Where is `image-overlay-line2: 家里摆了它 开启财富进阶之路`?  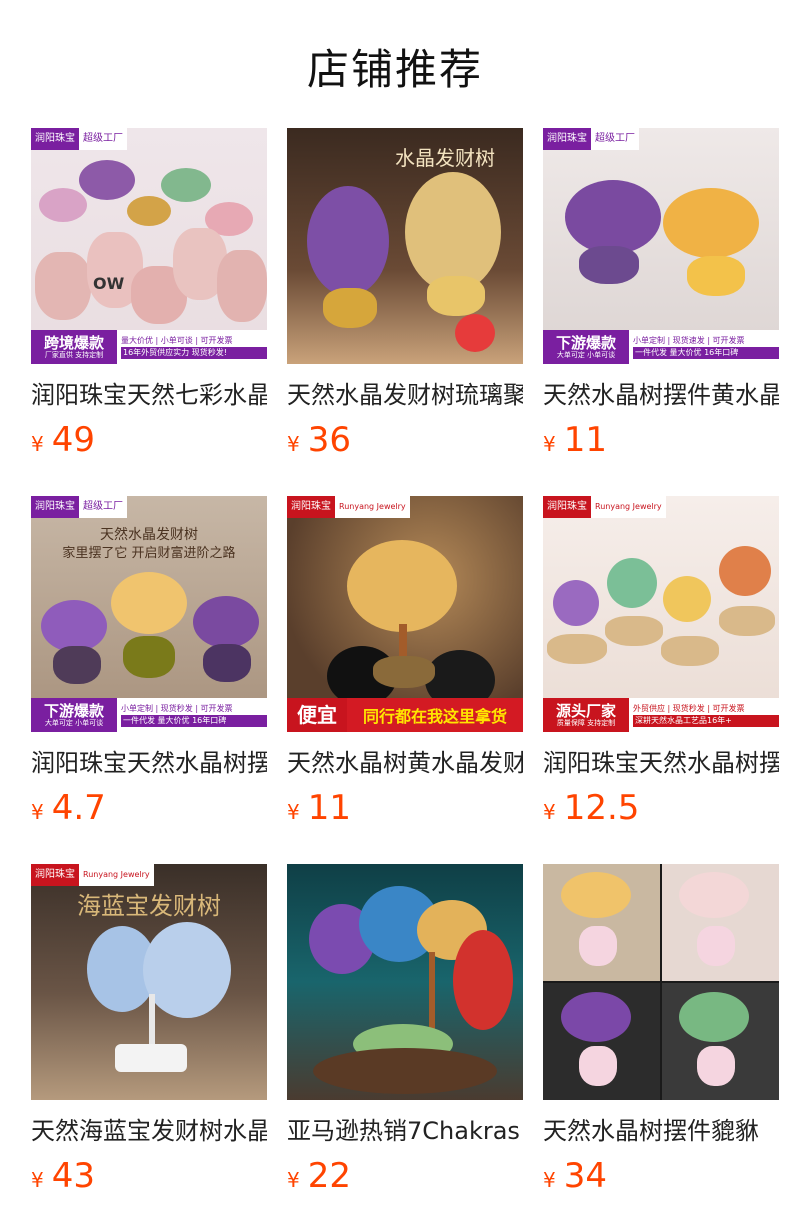
image-overlay-line2: 家里摆了它 开启财富进阶之路 is located at coordinates (149, 553).